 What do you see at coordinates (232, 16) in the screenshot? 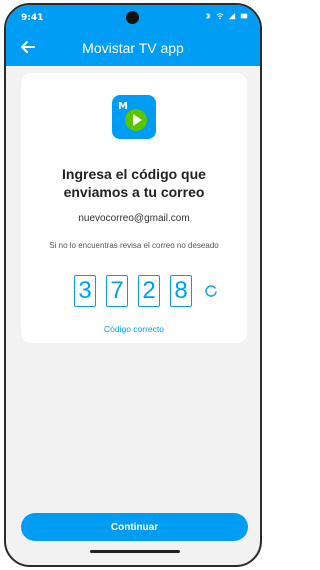
I see `signal-icon` at bounding box center [232, 16].